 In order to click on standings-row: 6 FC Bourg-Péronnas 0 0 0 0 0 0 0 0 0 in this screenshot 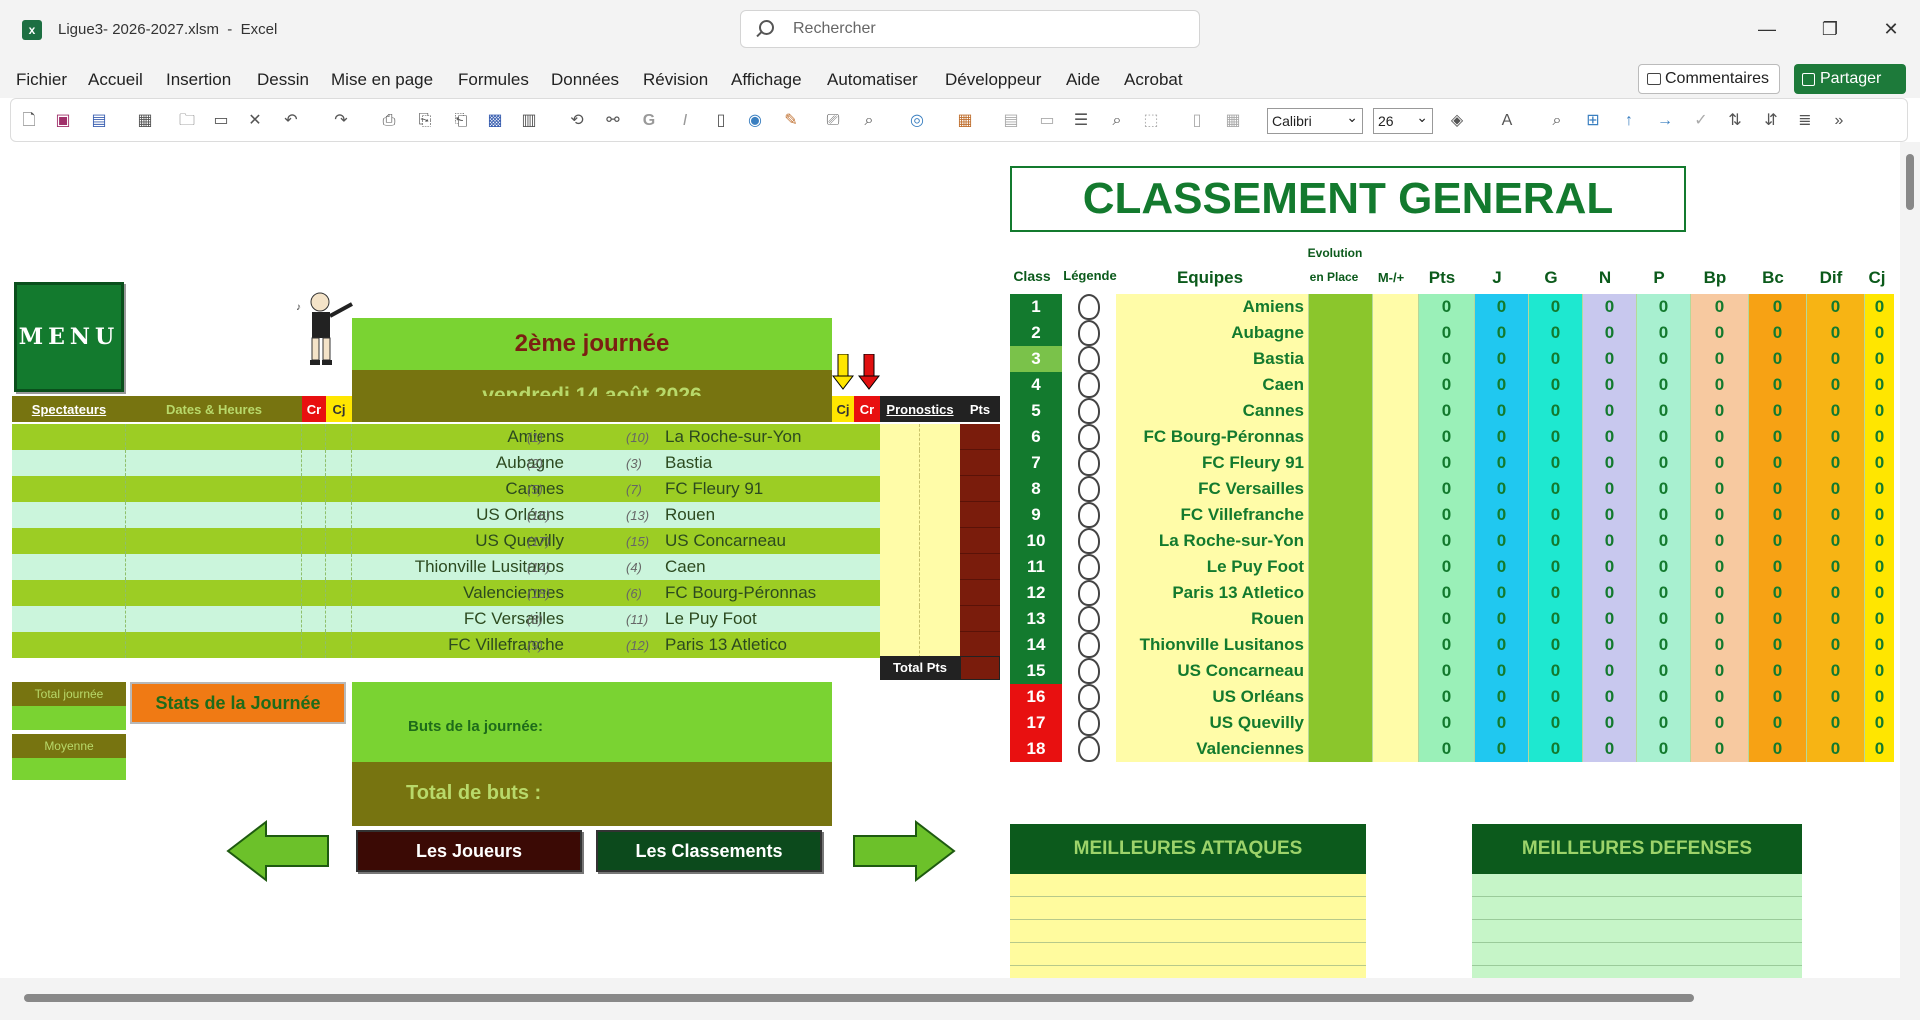, I will do `click(1452, 437)`.